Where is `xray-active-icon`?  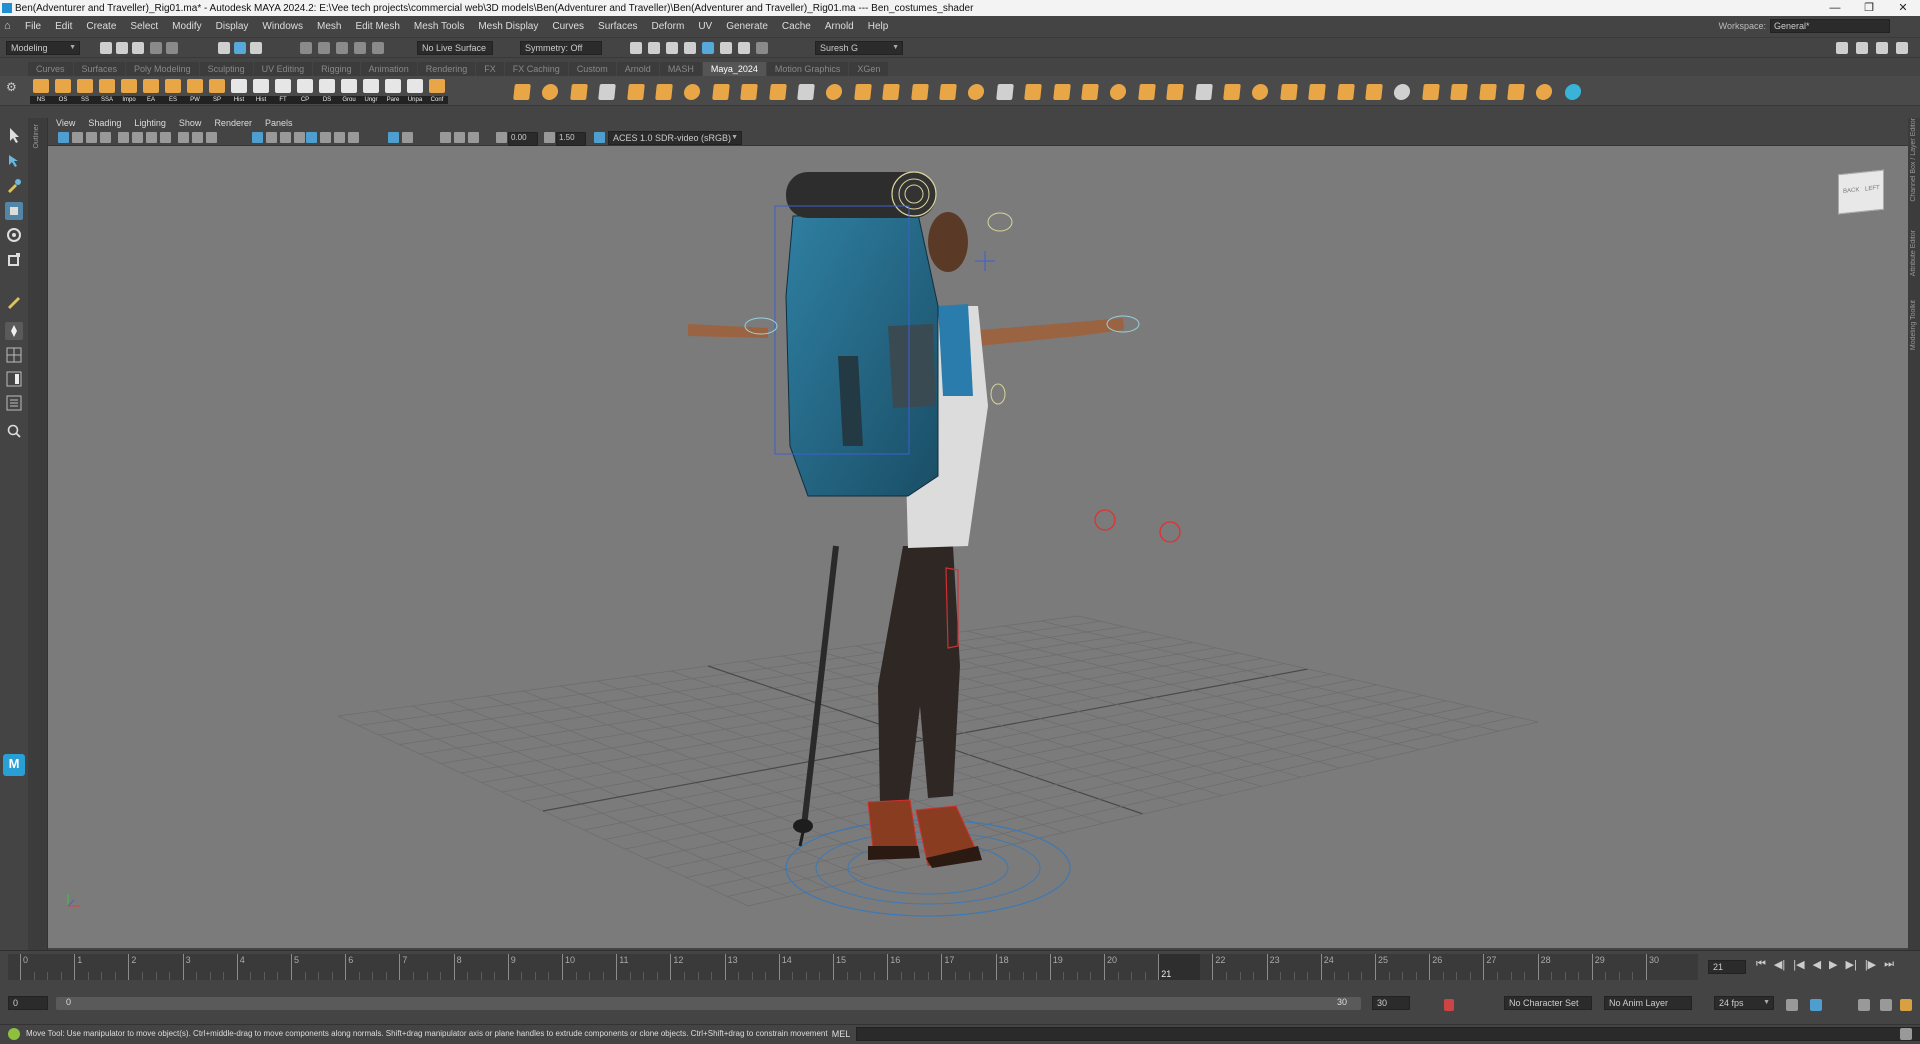 xray-active-icon is located at coordinates (299, 137).